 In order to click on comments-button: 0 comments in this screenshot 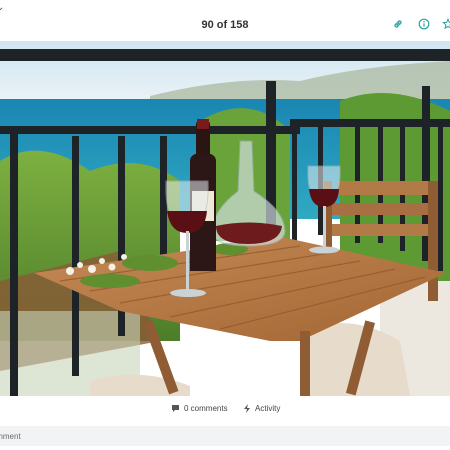, I will do `click(199, 408)`.